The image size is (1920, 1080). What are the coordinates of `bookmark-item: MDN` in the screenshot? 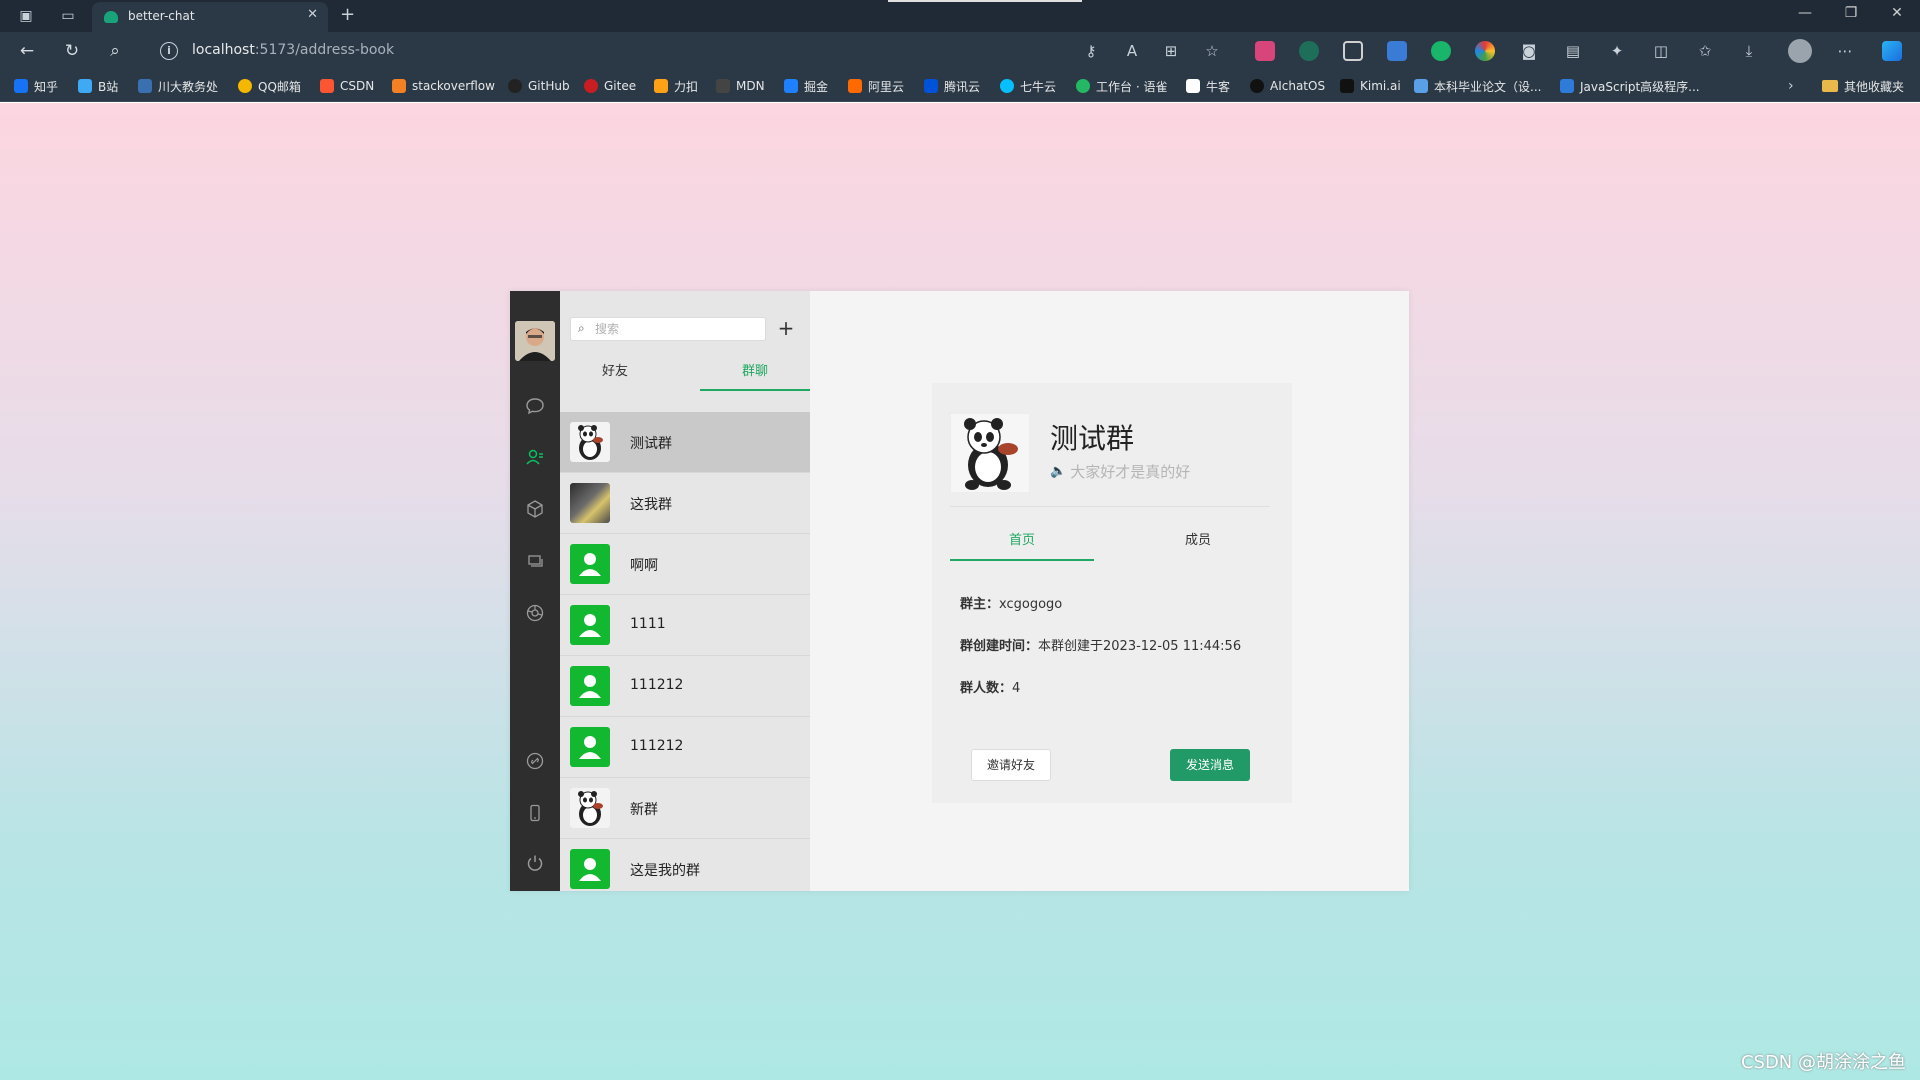 It's located at (740, 86).